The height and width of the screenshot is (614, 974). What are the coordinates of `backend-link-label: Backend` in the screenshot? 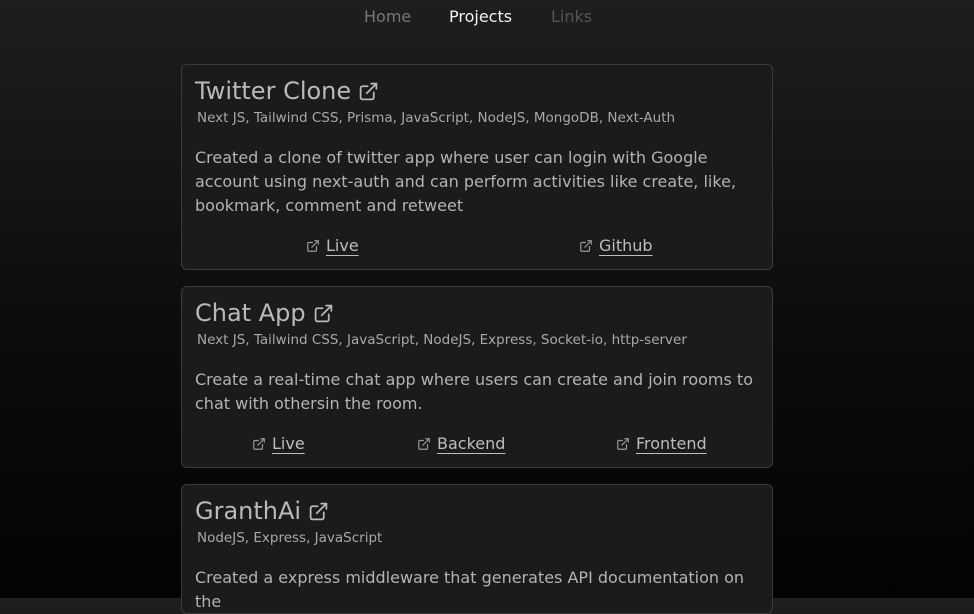 It's located at (471, 443).